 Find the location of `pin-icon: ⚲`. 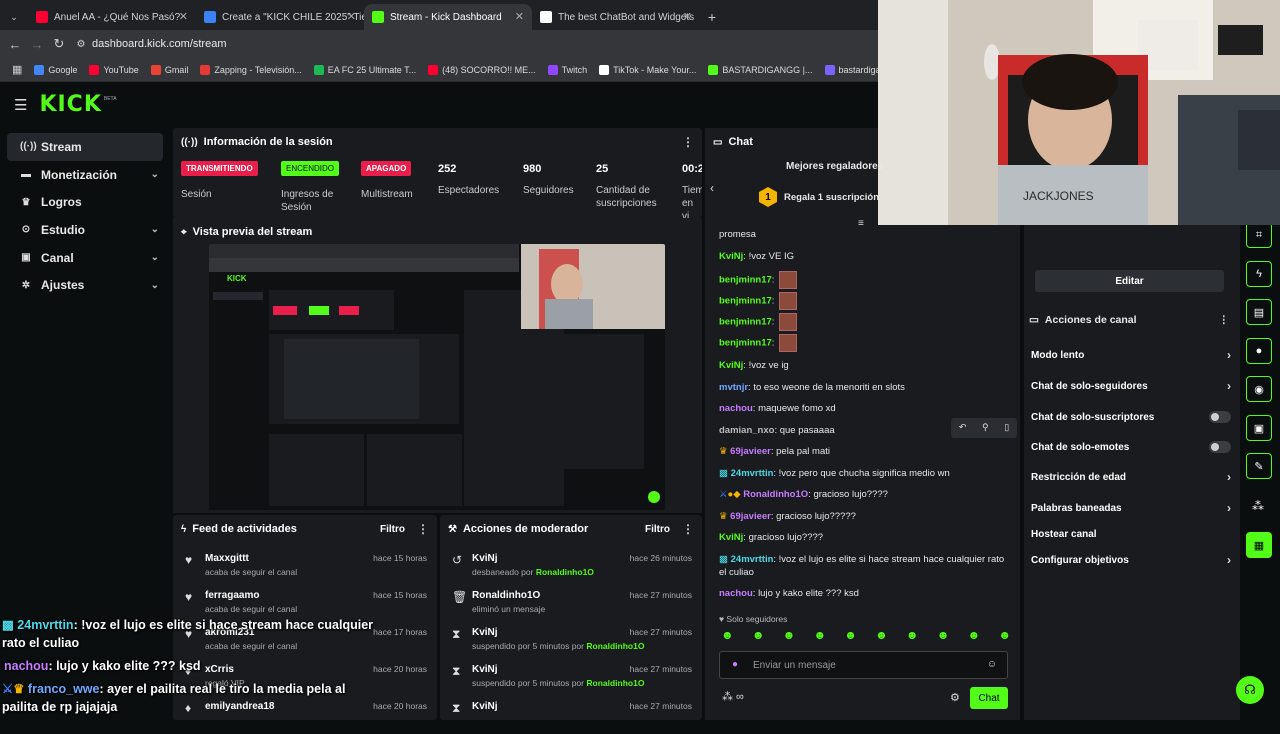

pin-icon: ⚲ is located at coordinates (985, 427).